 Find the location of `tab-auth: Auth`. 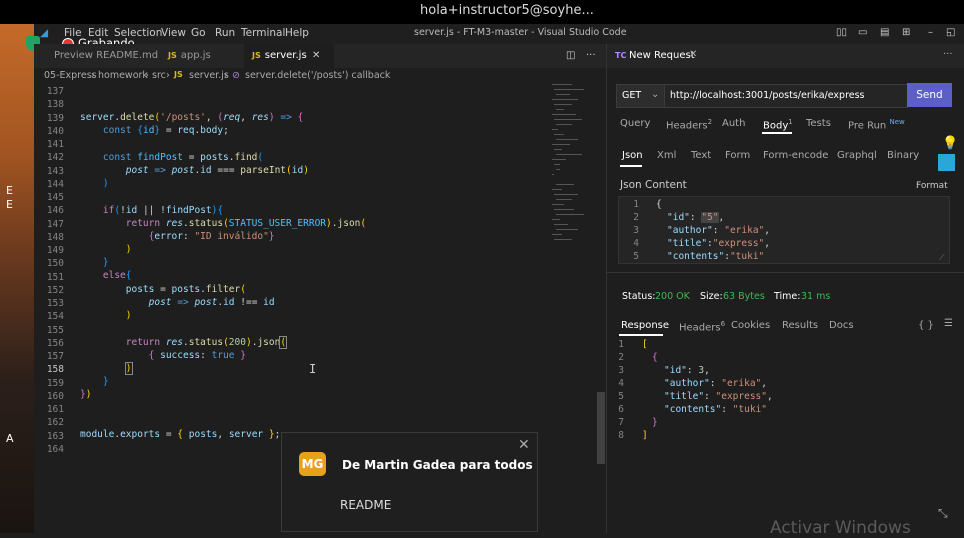

tab-auth: Auth is located at coordinates (733, 123).